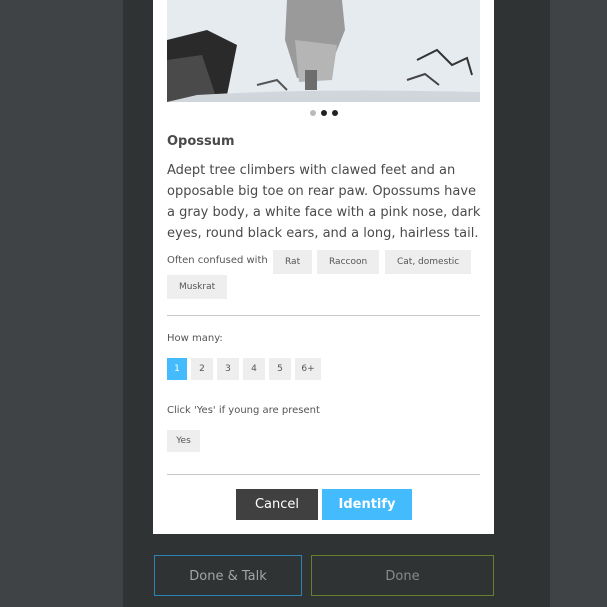 This screenshot has width=607, height=607. Describe the element at coordinates (367, 504) in the screenshot. I see `identify-button: Identify` at that location.